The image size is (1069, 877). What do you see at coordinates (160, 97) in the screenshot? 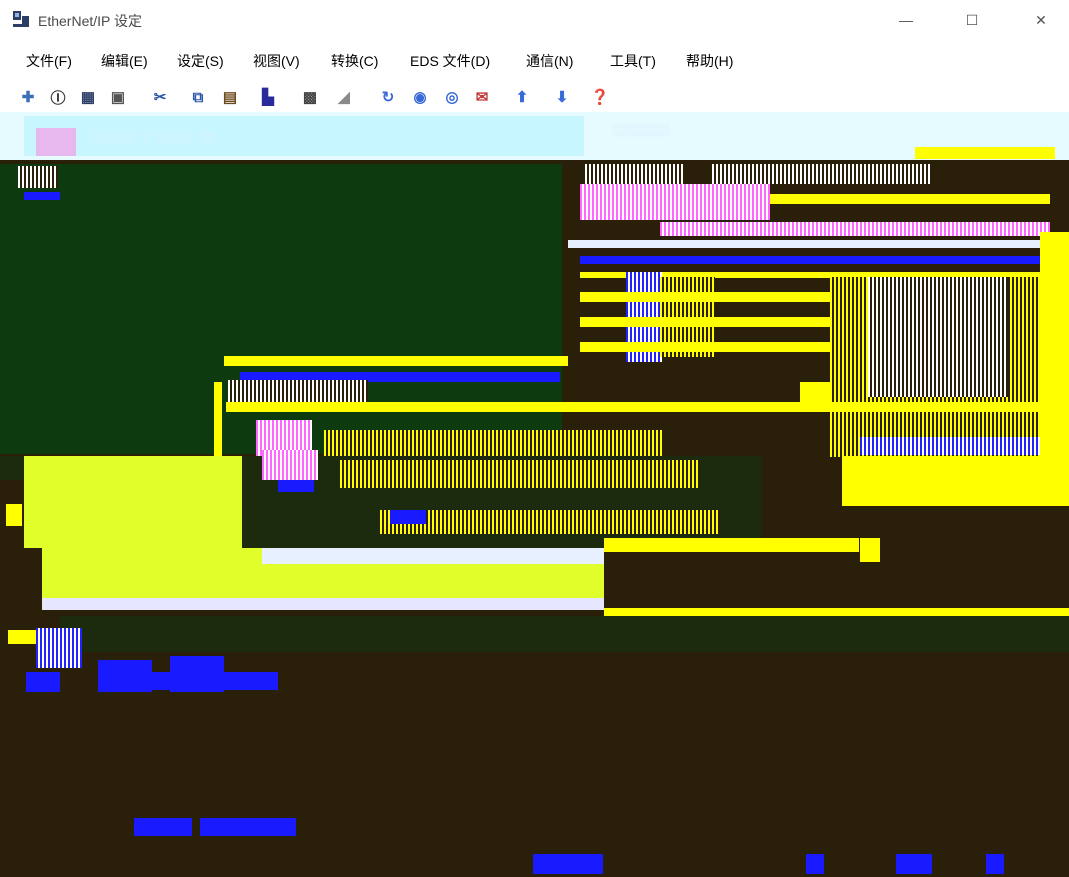
I see `cut-icon: ✂` at bounding box center [160, 97].